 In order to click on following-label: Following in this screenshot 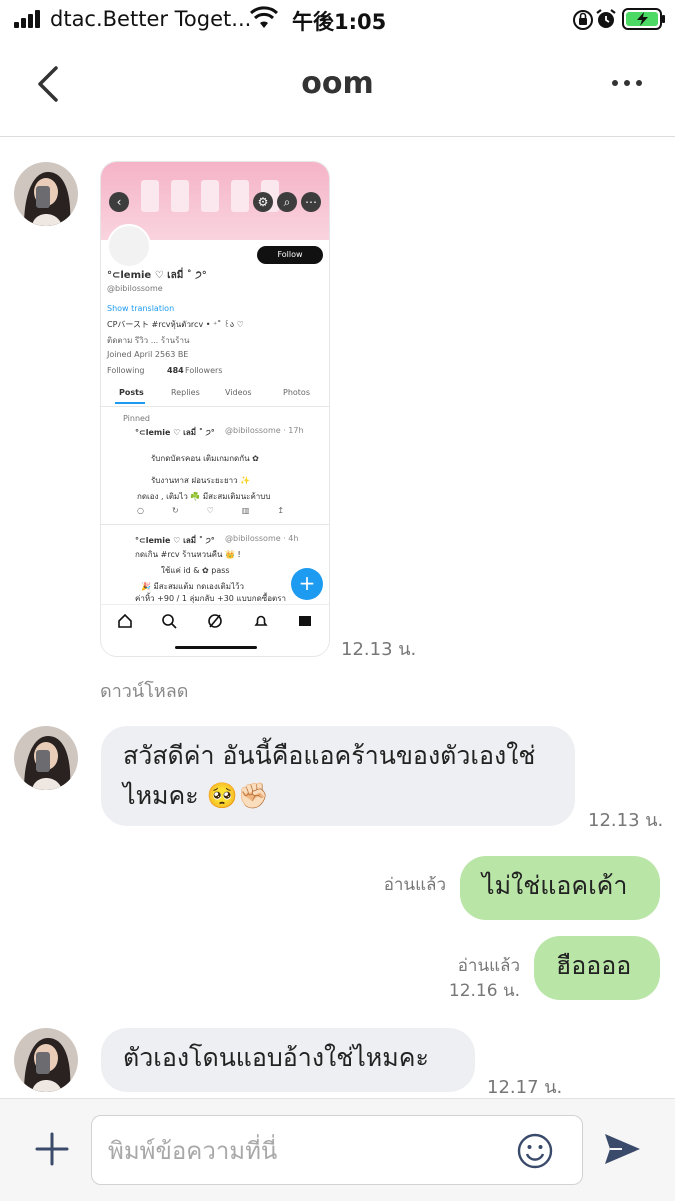, I will do `click(126, 370)`.